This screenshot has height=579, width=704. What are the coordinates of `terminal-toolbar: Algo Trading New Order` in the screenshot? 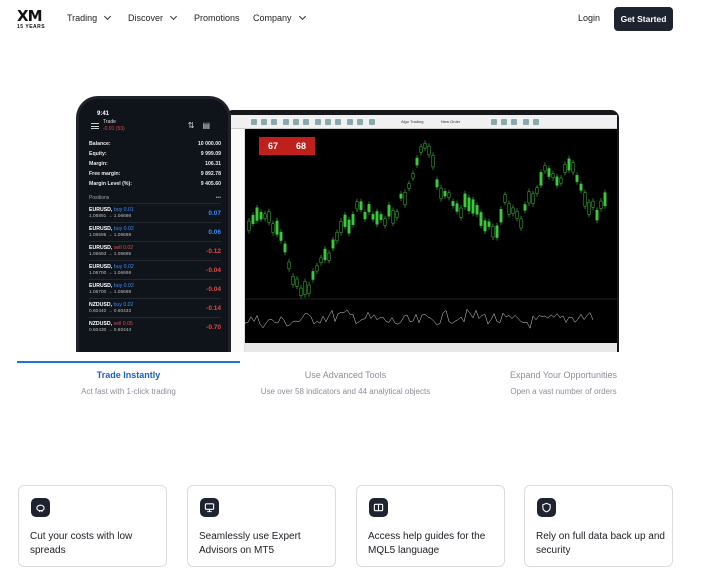 It's located at (424, 122).